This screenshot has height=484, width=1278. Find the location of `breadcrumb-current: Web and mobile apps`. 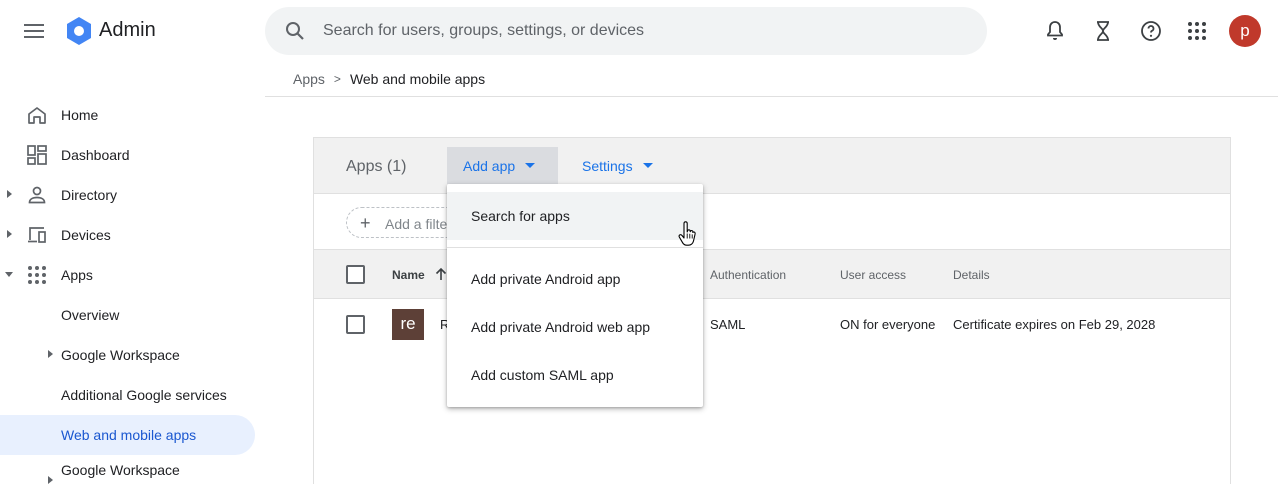

breadcrumb-current: Web and mobile apps is located at coordinates (417, 79).